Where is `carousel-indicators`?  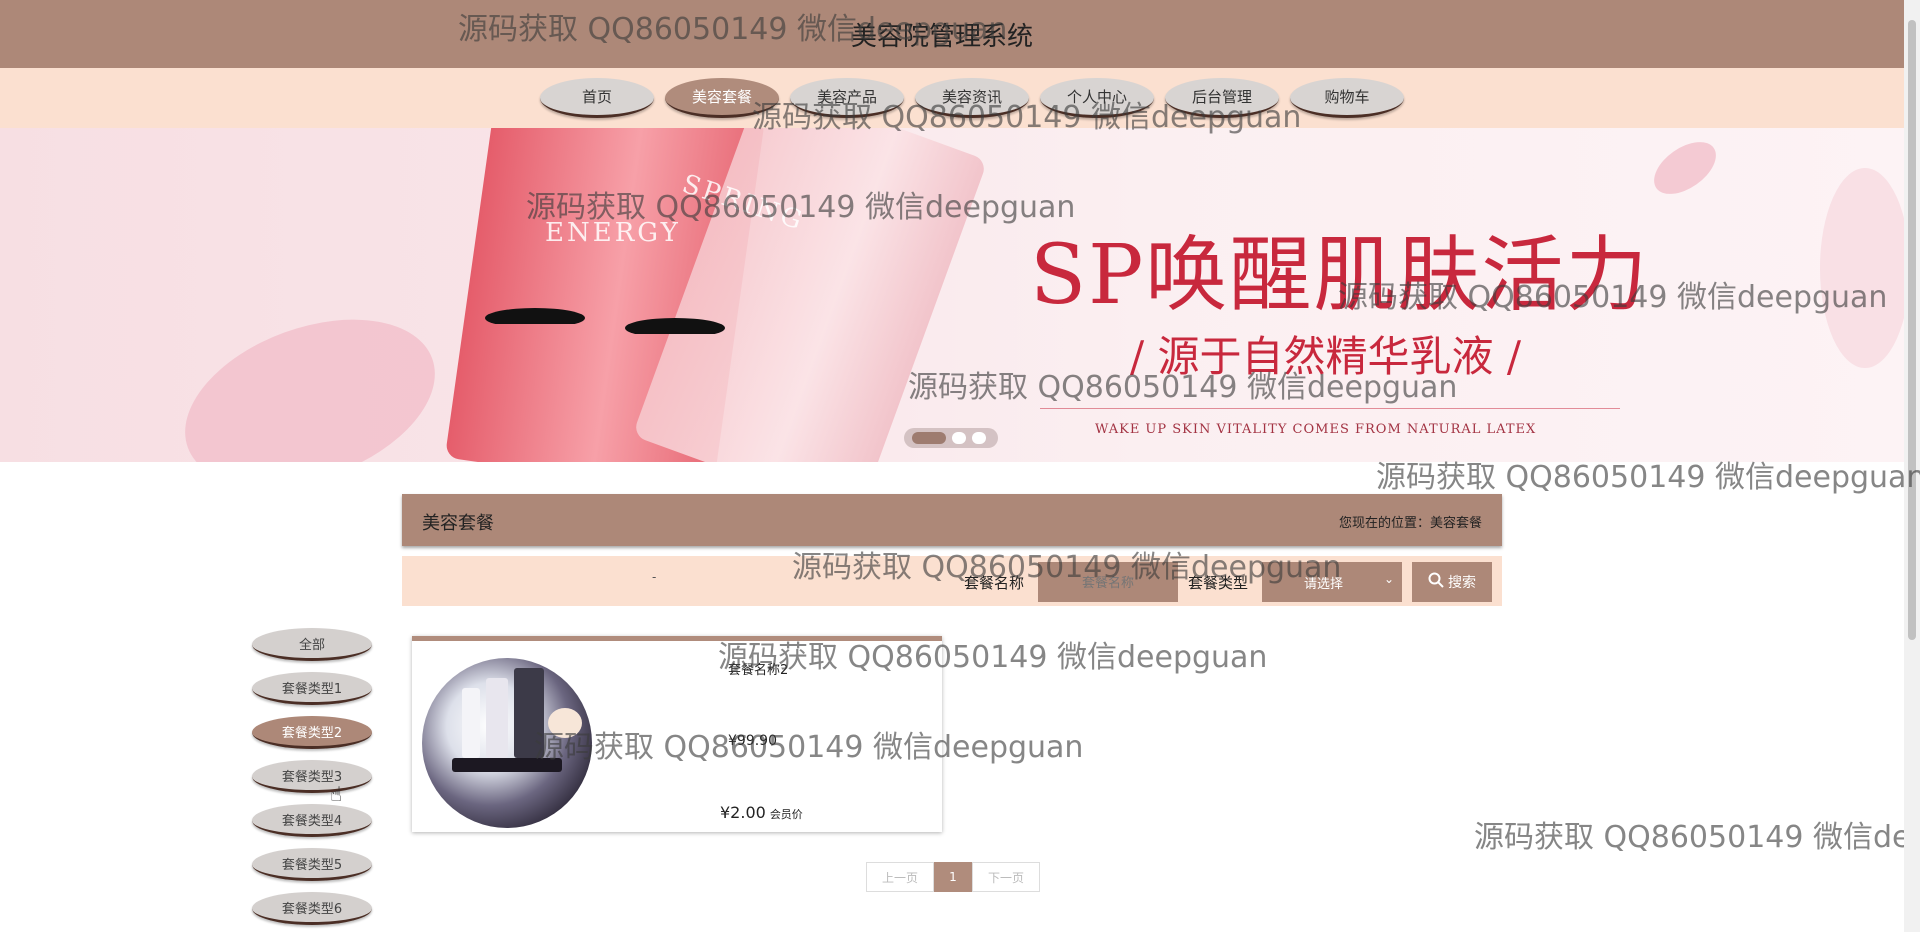 carousel-indicators is located at coordinates (951, 438).